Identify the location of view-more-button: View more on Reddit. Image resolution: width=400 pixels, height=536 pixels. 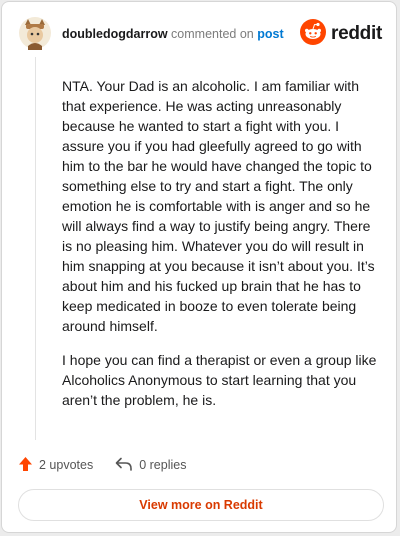
(201, 505).